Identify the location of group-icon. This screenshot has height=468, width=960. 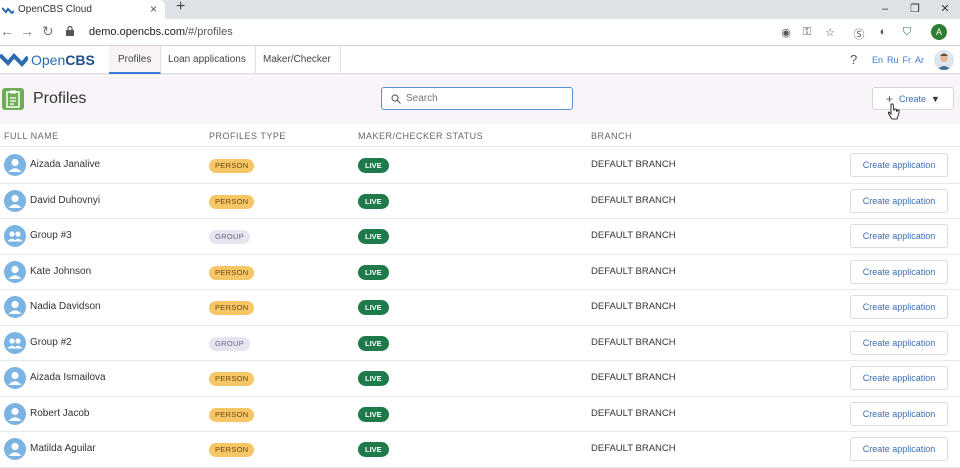
(15, 342).